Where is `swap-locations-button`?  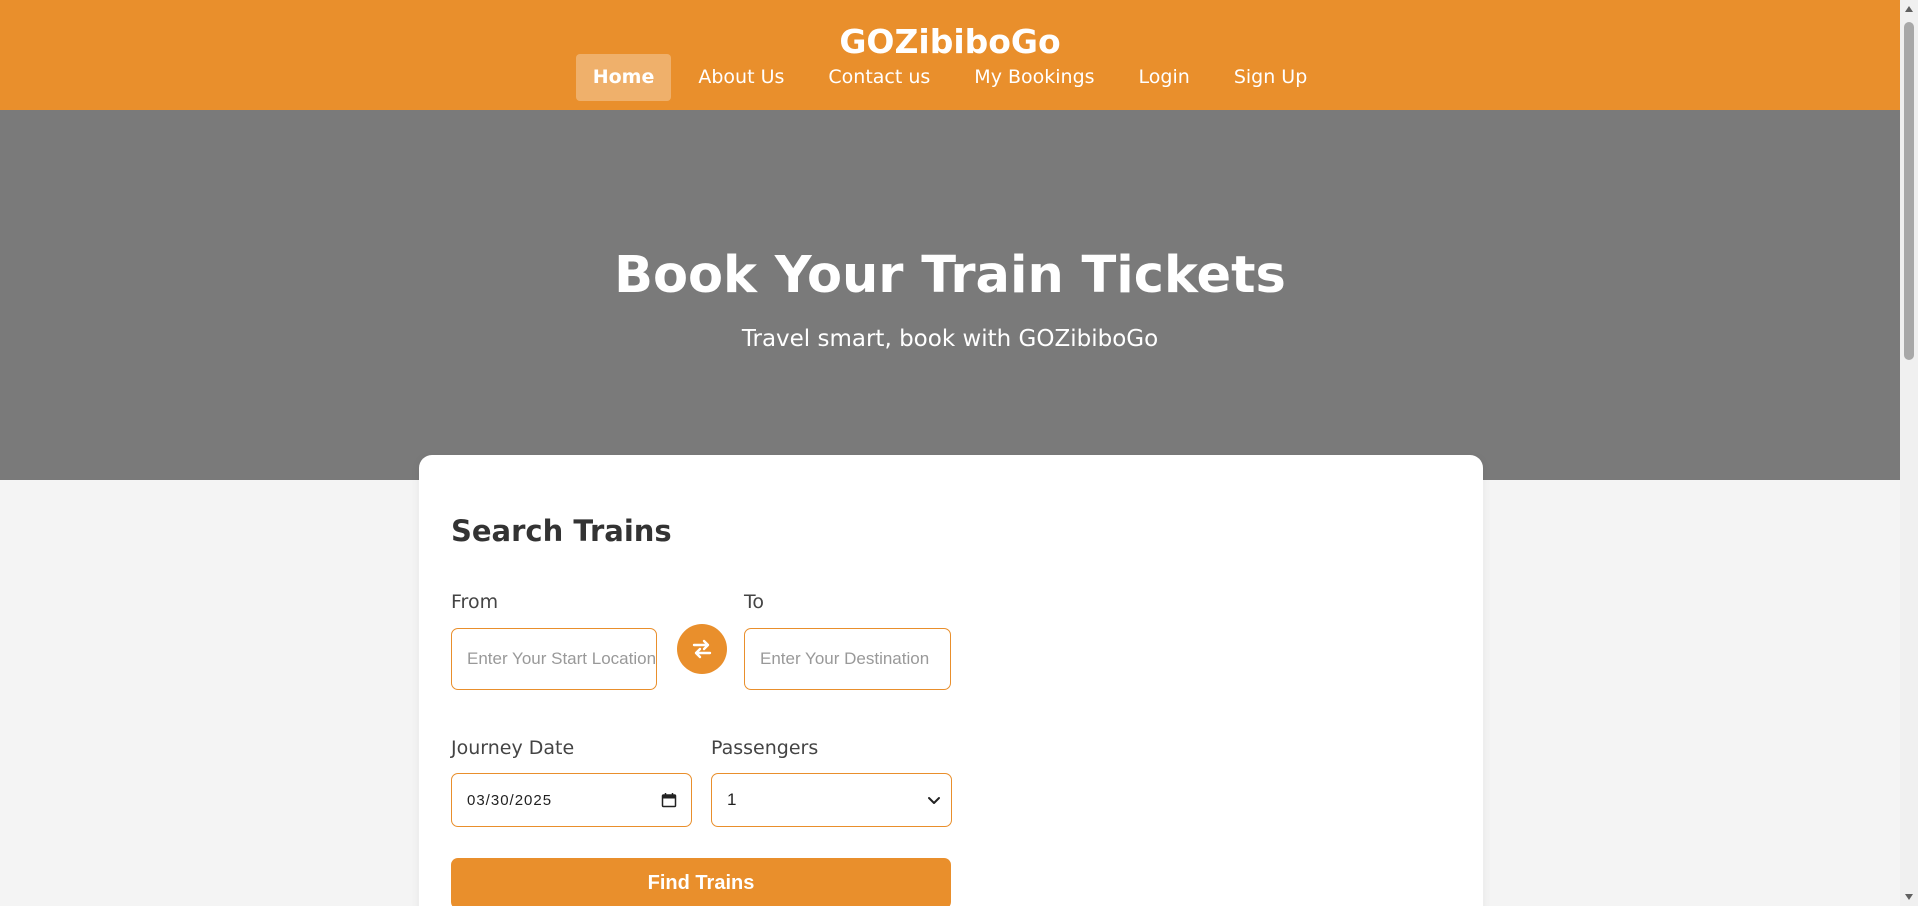
swap-locations-button is located at coordinates (702, 649).